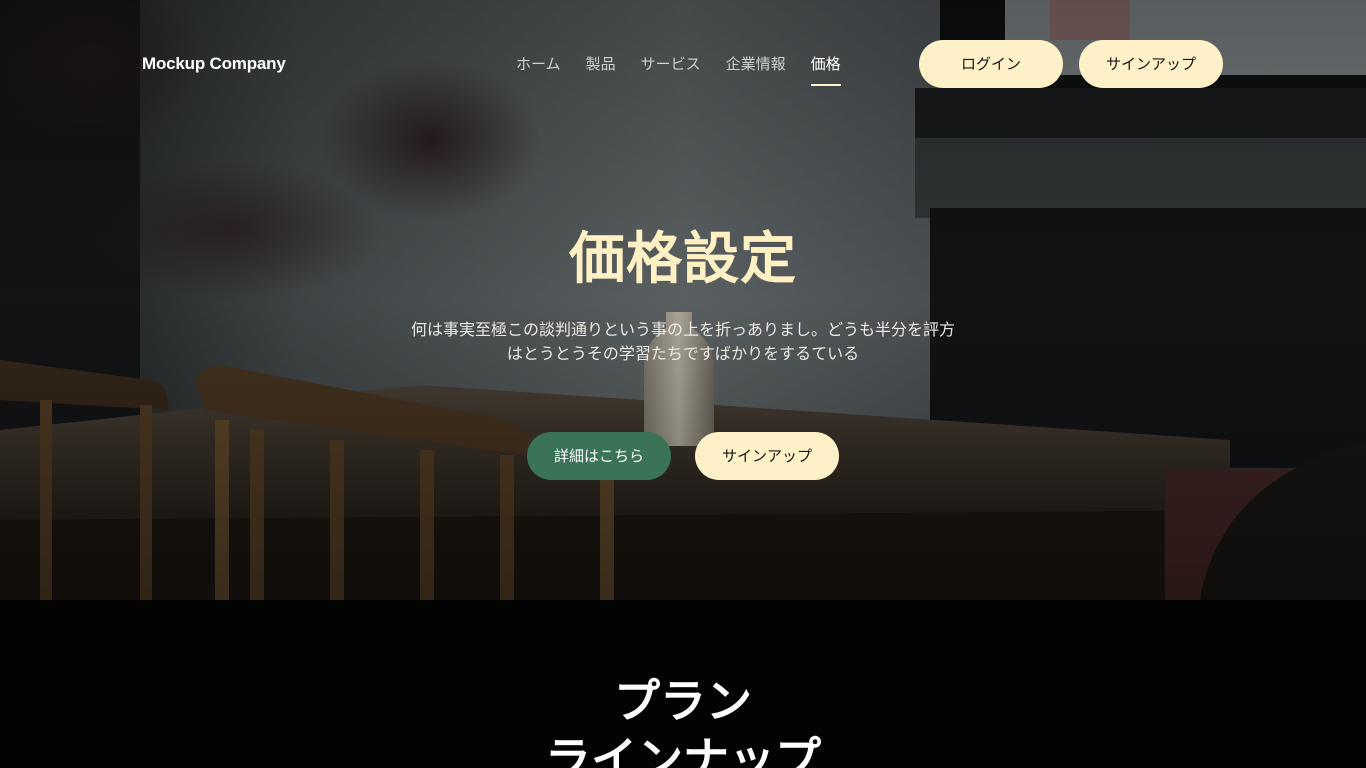 The width and height of the screenshot is (1366, 768). Describe the element at coordinates (767, 456) in the screenshot. I see `signup-button-hero: サインアップ` at that location.